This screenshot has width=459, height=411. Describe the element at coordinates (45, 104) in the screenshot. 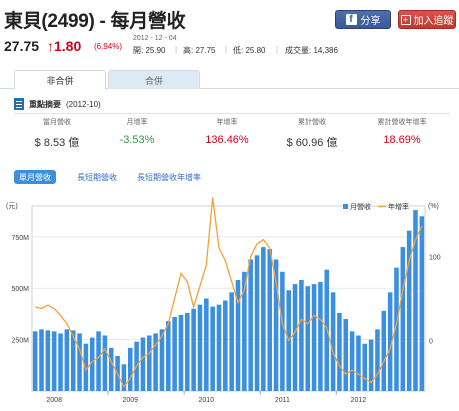

I see `summary-title: 重點摘要` at that location.